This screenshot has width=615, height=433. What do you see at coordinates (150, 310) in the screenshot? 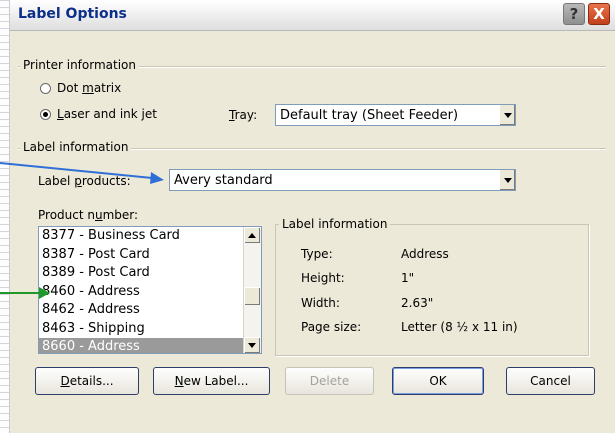
I see `list-item: 8462 - Address` at bounding box center [150, 310].